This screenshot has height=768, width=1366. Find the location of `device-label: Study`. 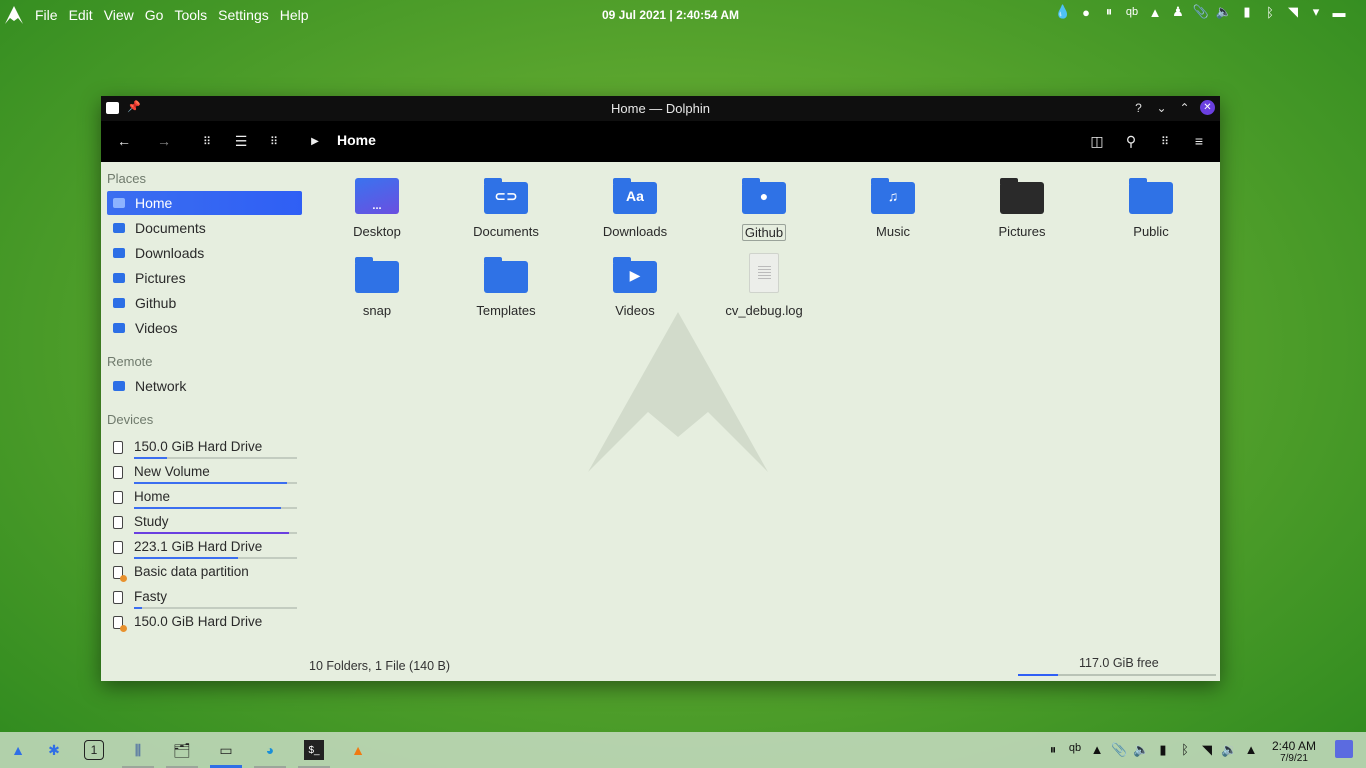

device-label: Study is located at coordinates (151, 521).